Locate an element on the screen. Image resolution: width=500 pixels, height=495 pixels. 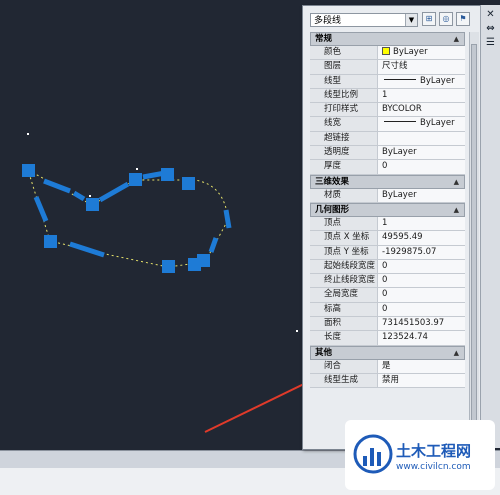
property-row: 终止线段宽度 0 is located at coordinates (387, 281).